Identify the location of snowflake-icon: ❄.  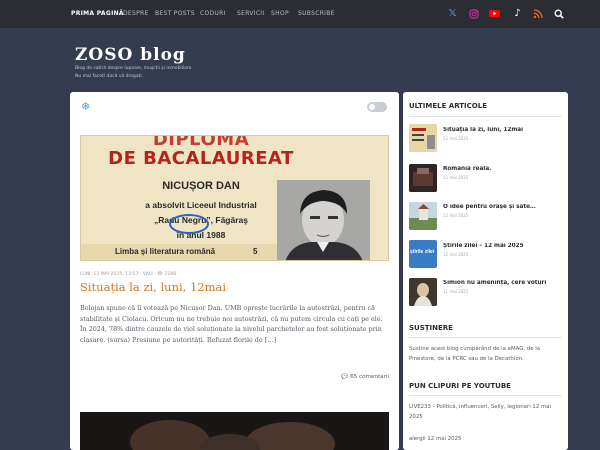
(85, 106).